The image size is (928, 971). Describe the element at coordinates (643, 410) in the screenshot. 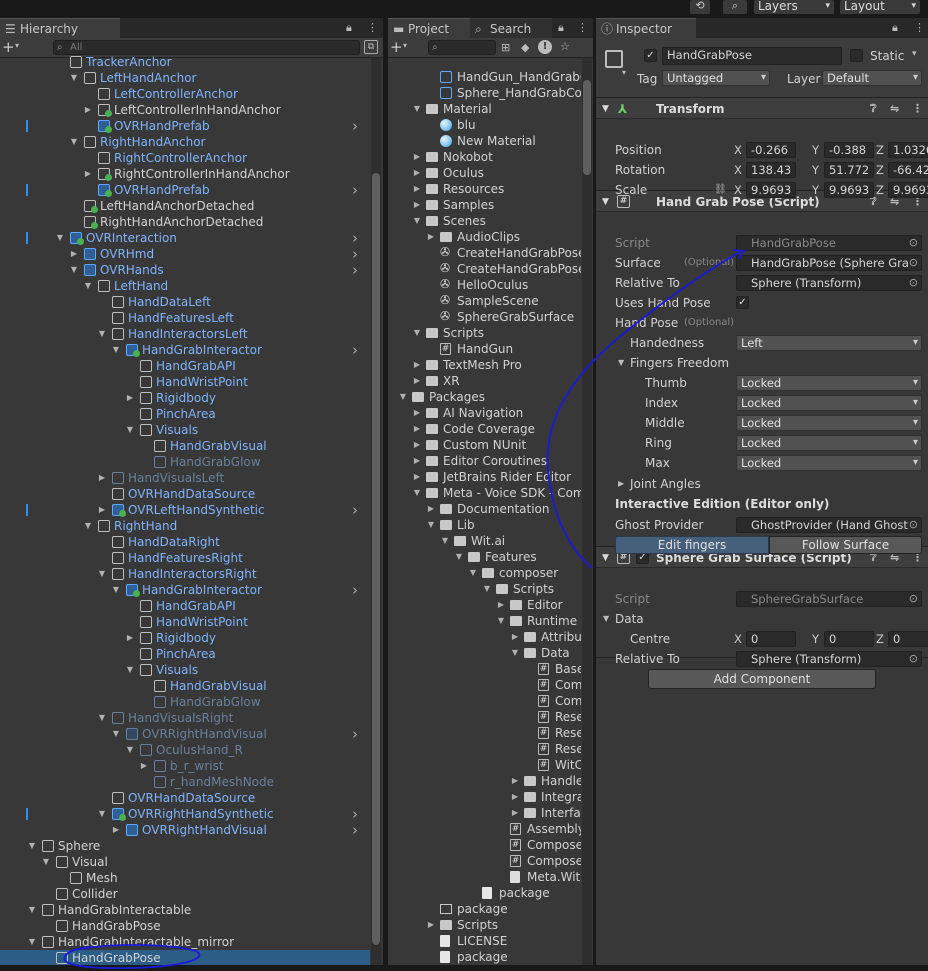

I see `annotation-curve` at that location.